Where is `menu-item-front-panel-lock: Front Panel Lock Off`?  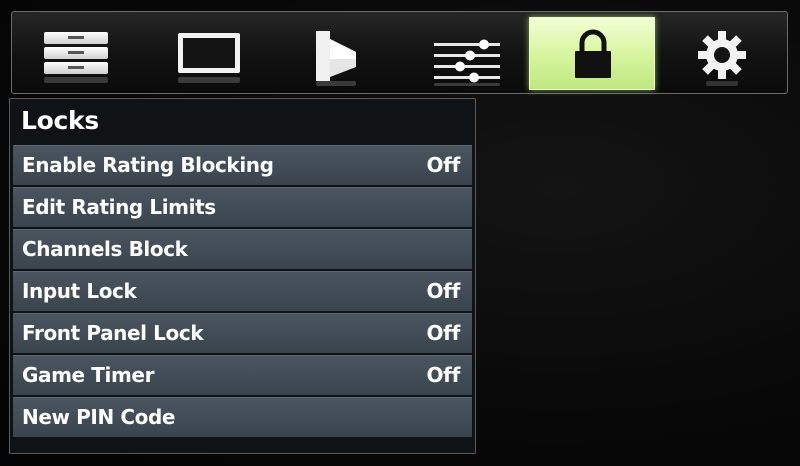 menu-item-front-panel-lock: Front Panel Lock Off is located at coordinates (242, 333).